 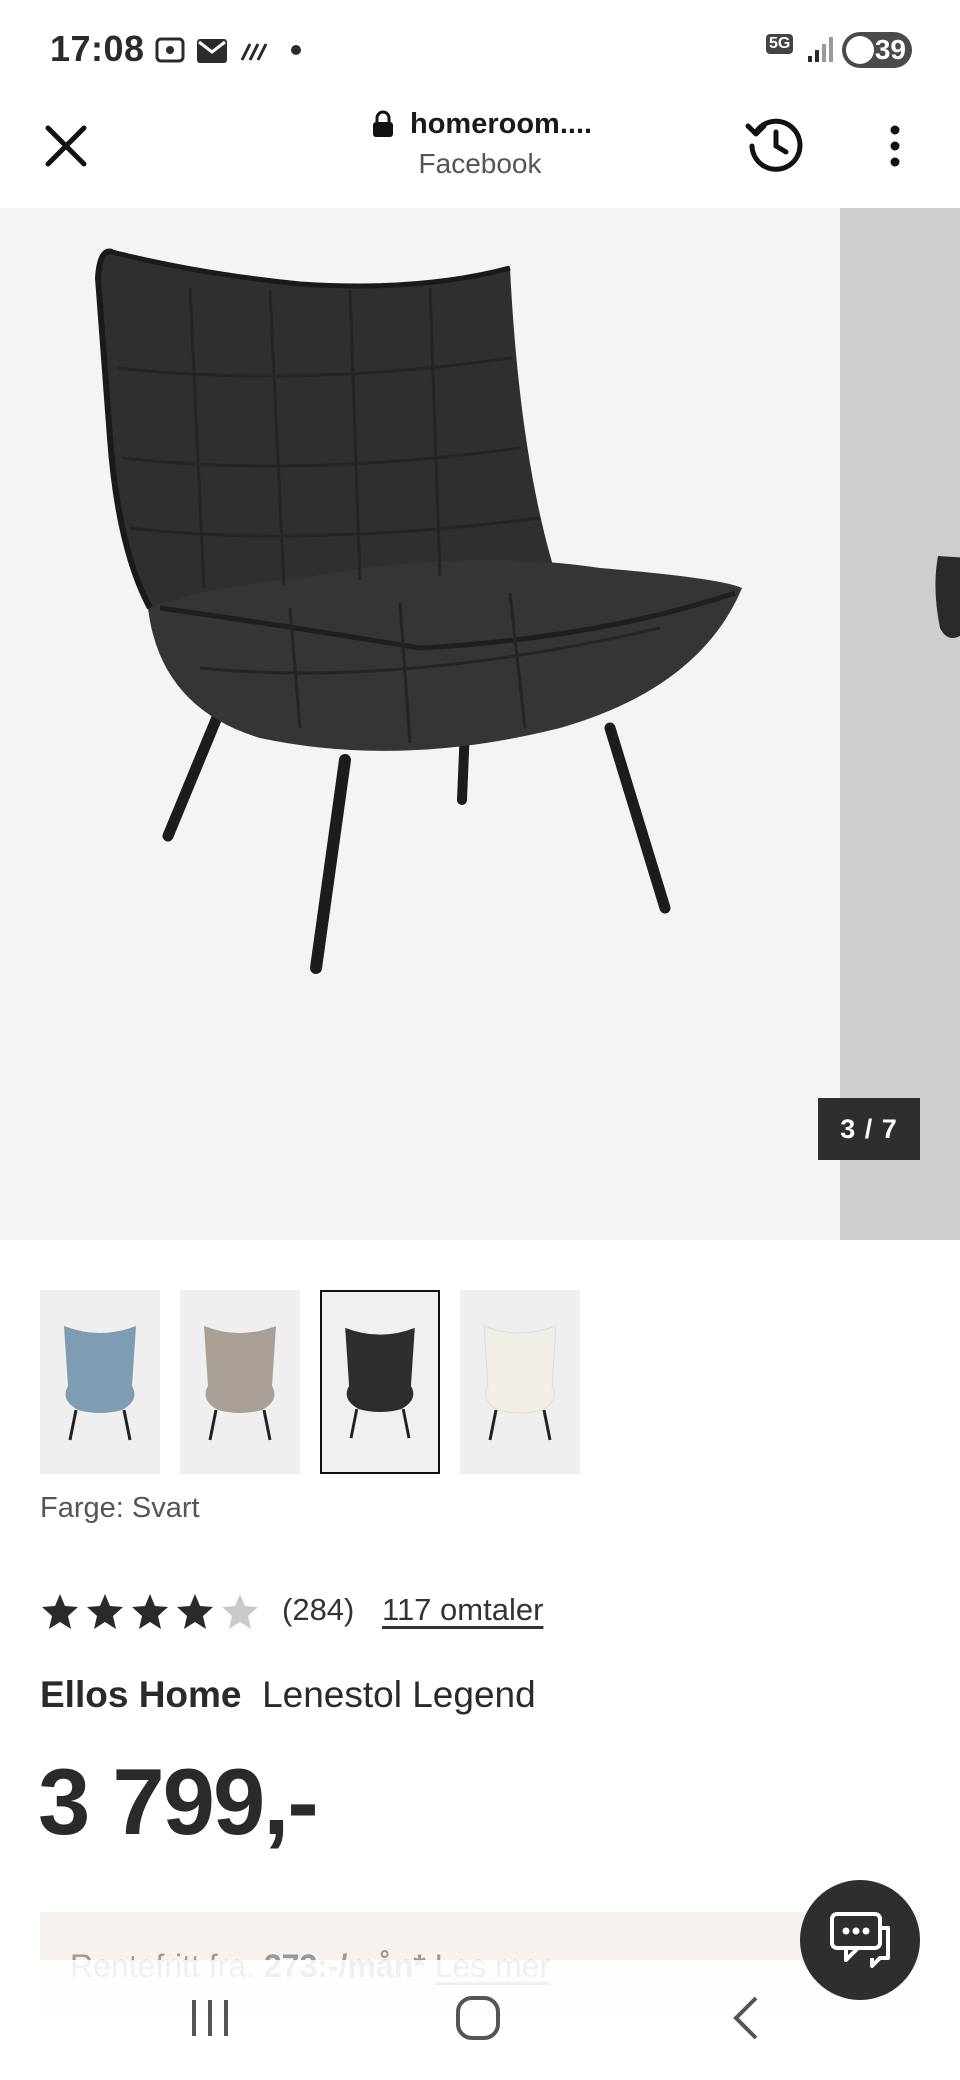 I want to click on color-label: Farge: Svart, so click(x=120, y=1508).